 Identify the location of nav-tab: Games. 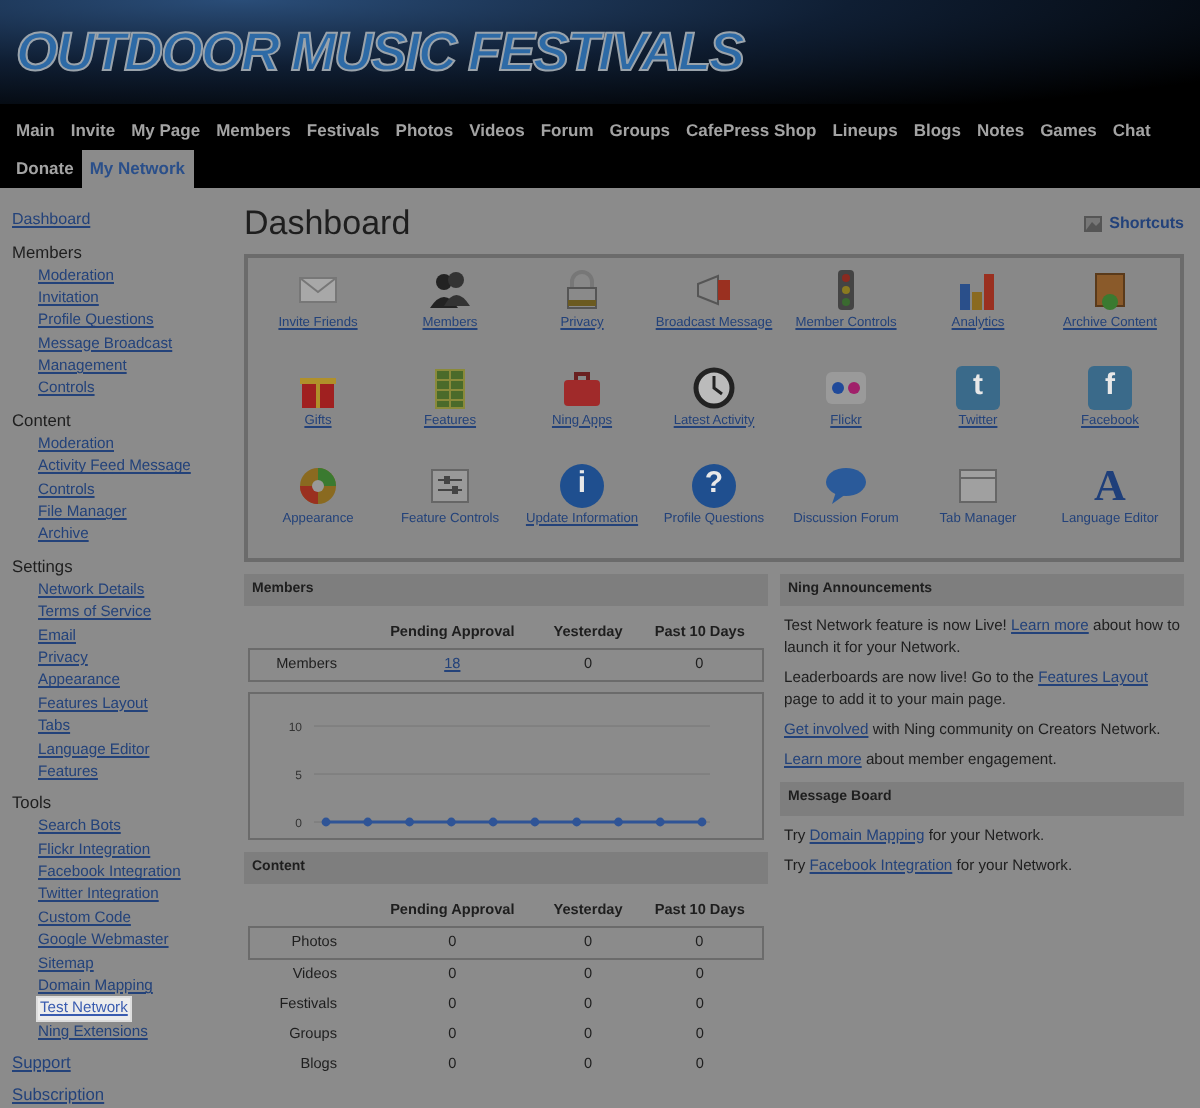
(1068, 131).